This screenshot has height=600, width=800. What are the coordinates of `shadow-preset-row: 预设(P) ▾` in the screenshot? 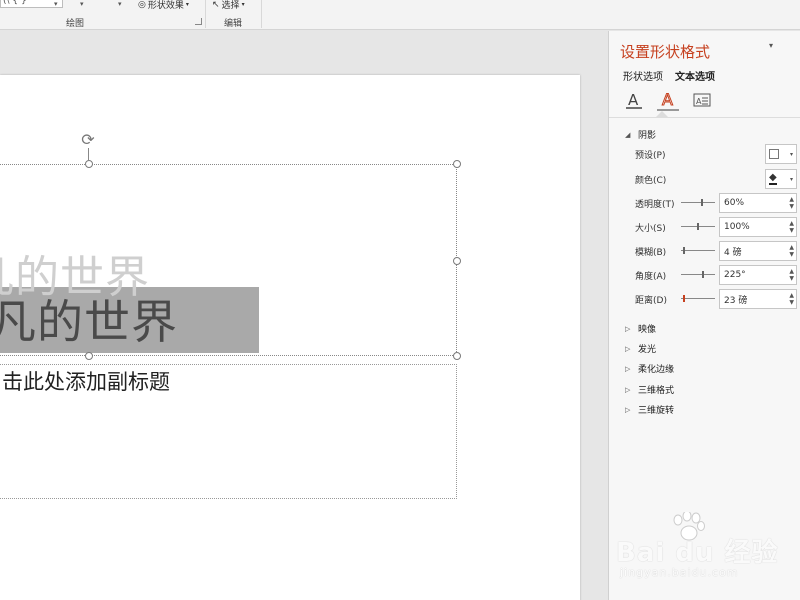 It's located at (716, 154).